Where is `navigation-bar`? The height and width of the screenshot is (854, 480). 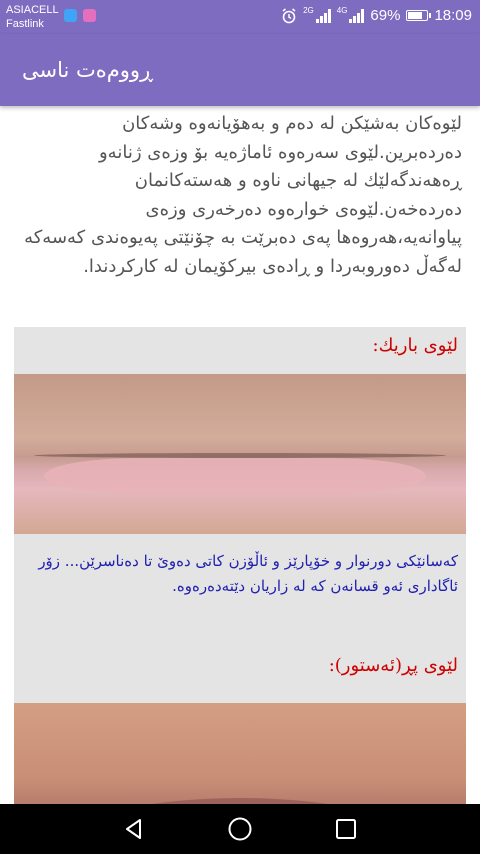 navigation-bar is located at coordinates (240, 829).